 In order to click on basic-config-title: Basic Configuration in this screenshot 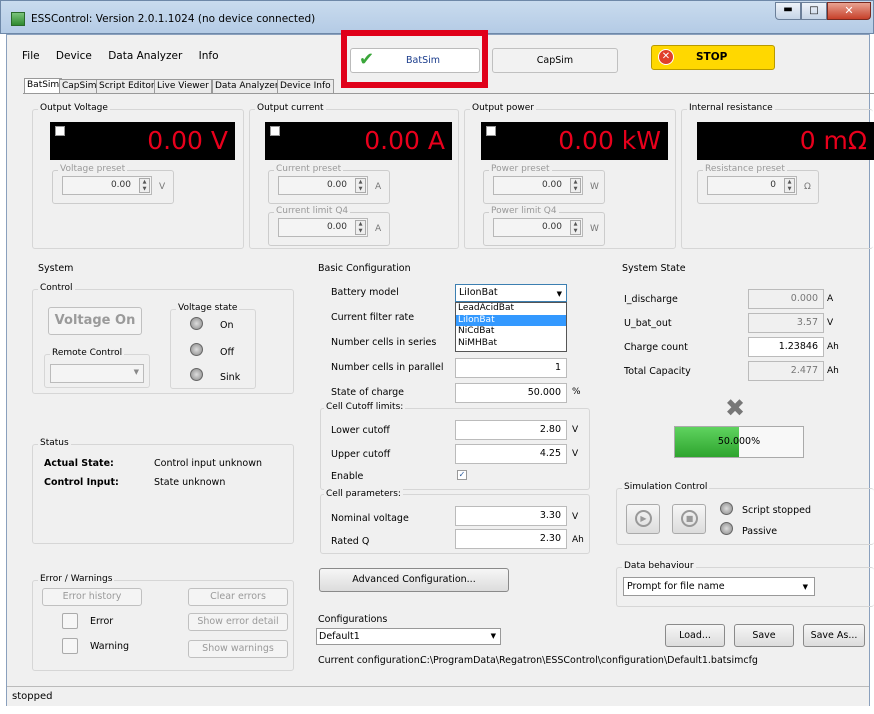, I will do `click(364, 268)`.